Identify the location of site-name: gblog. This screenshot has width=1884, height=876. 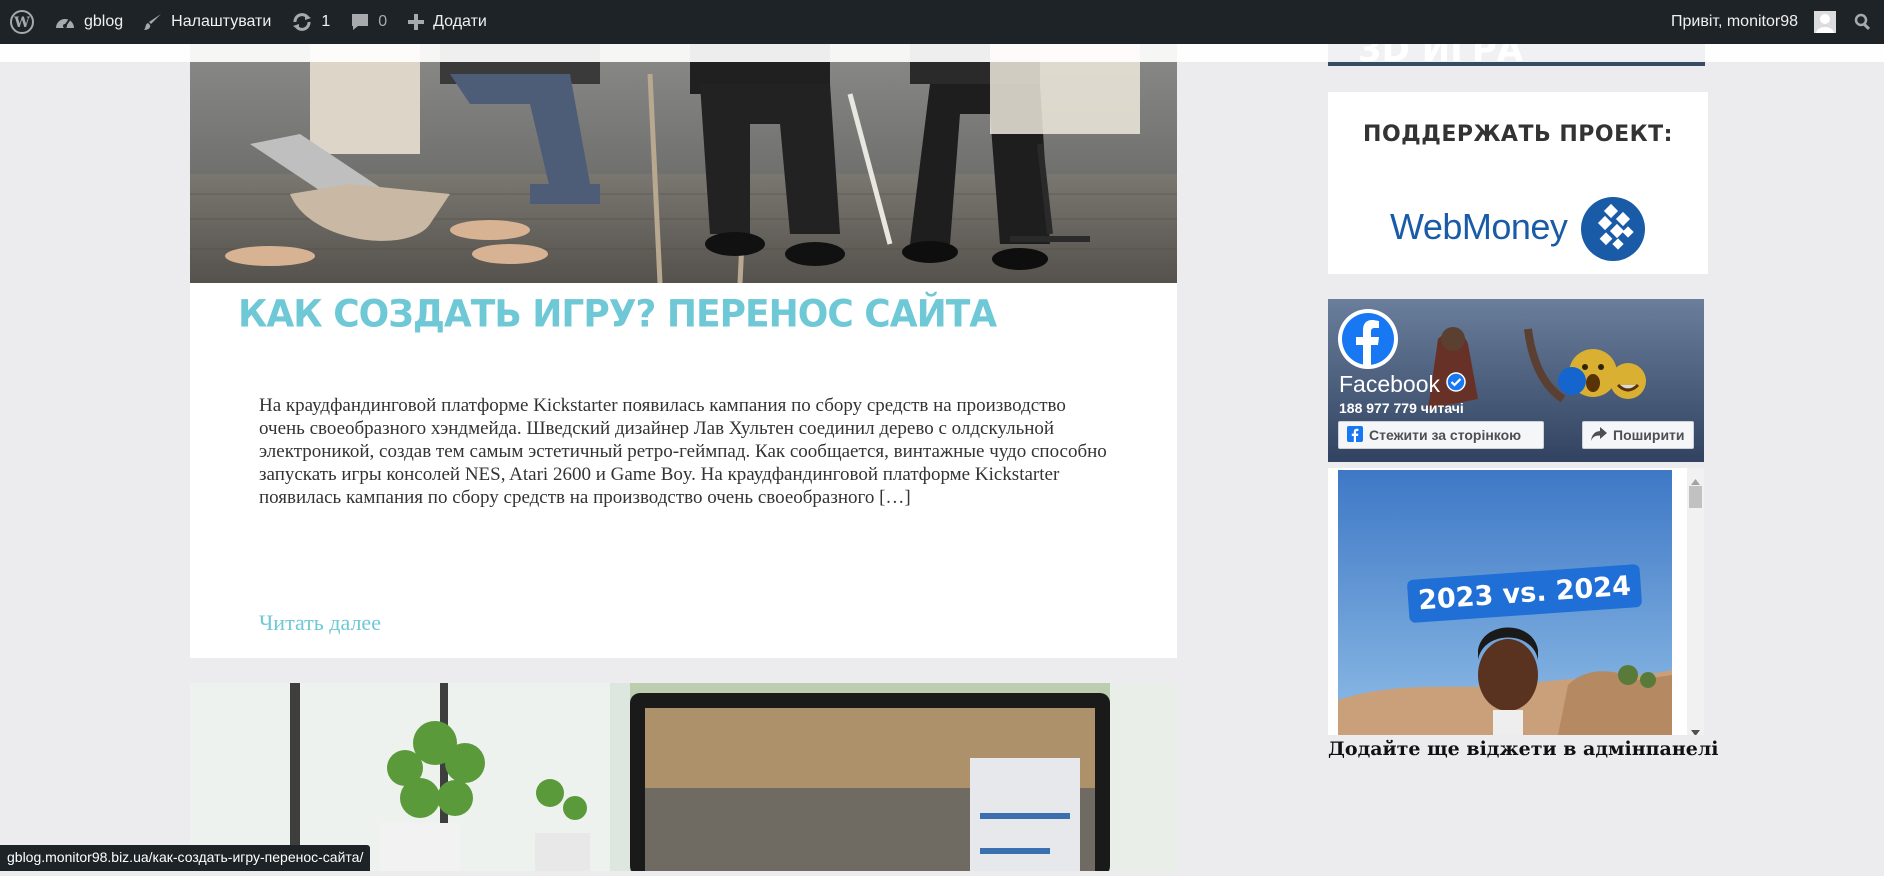
(104, 21).